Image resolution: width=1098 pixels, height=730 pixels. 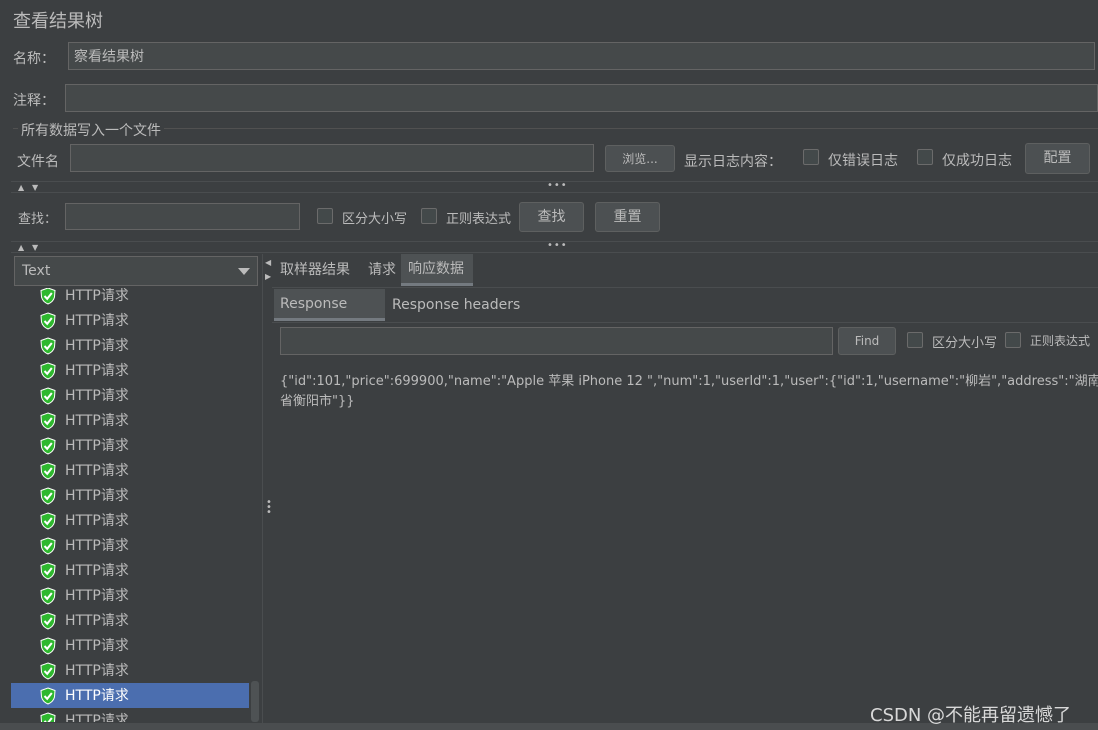 What do you see at coordinates (268, 262) in the screenshot?
I see `splitter-left-icon: ◀` at bounding box center [268, 262].